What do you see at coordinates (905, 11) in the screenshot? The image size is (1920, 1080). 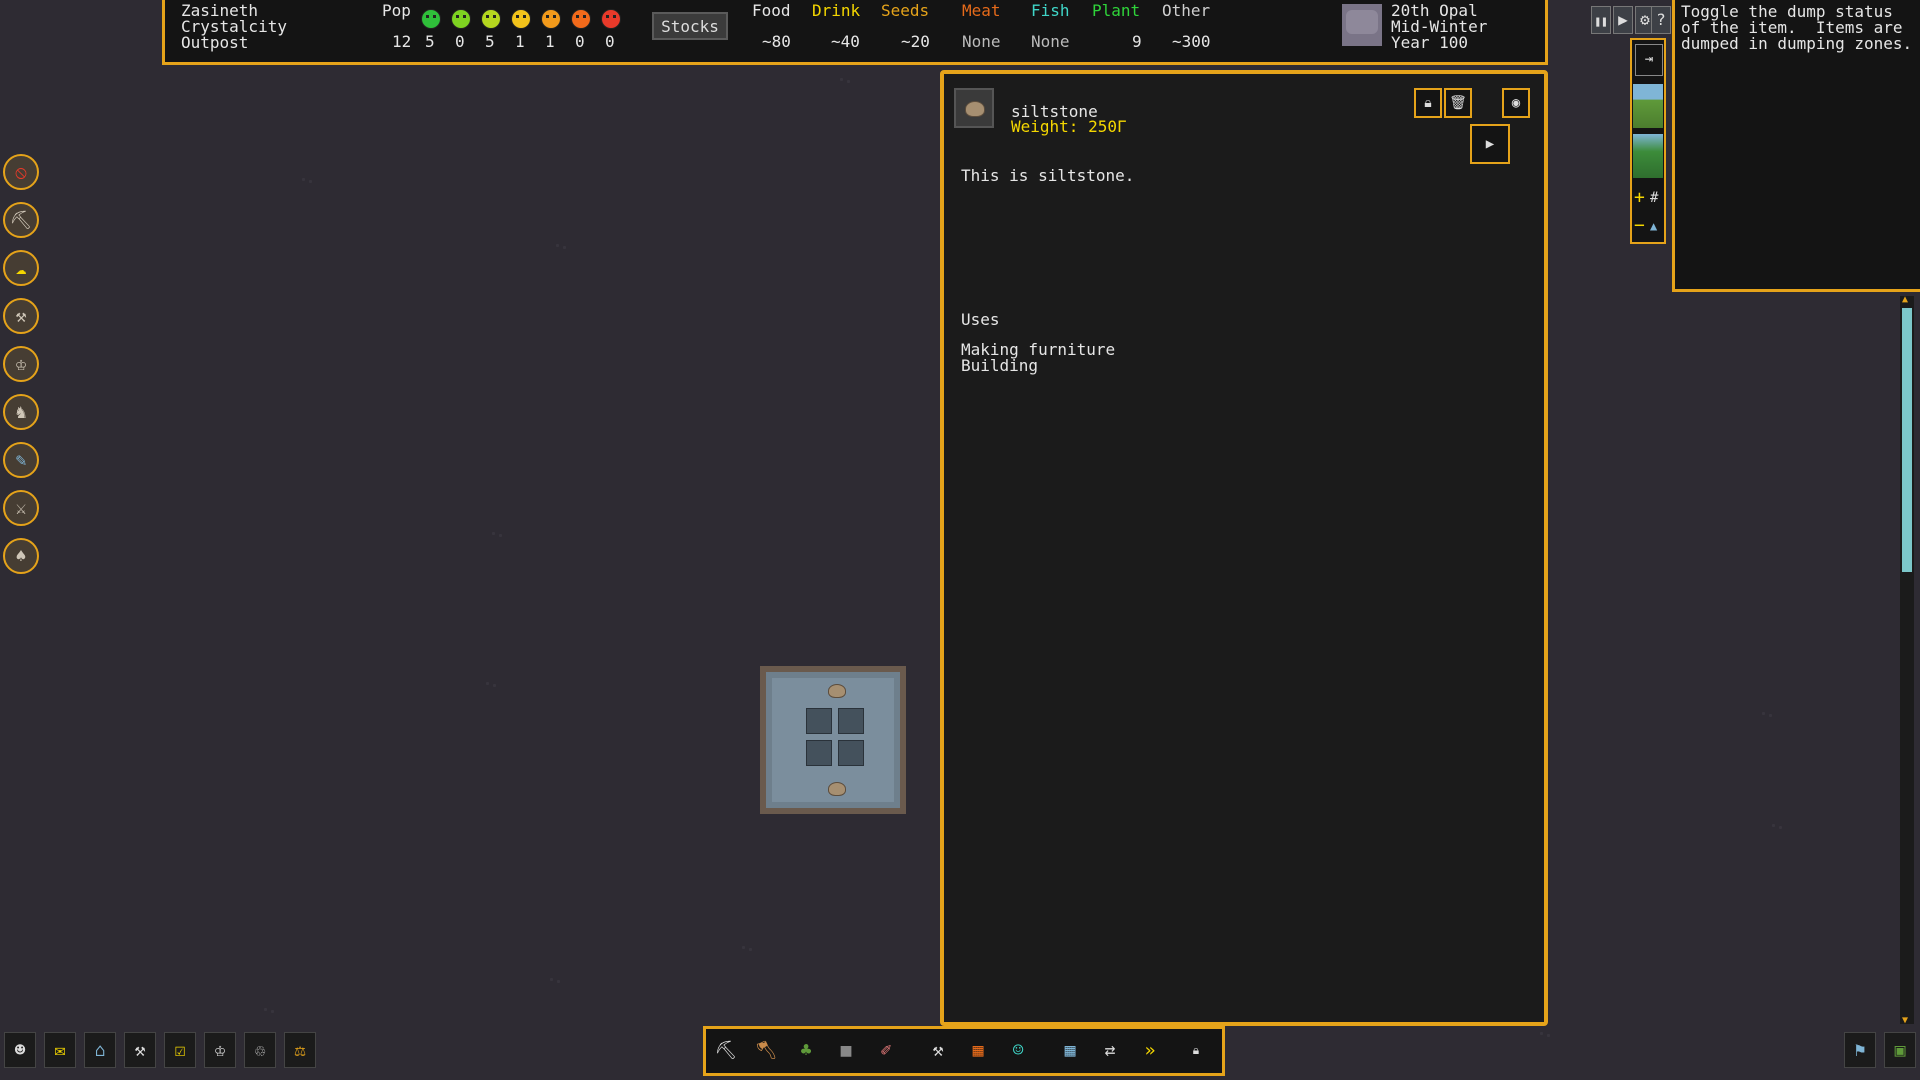 I see `resource-seeds-label: Seeds` at bounding box center [905, 11].